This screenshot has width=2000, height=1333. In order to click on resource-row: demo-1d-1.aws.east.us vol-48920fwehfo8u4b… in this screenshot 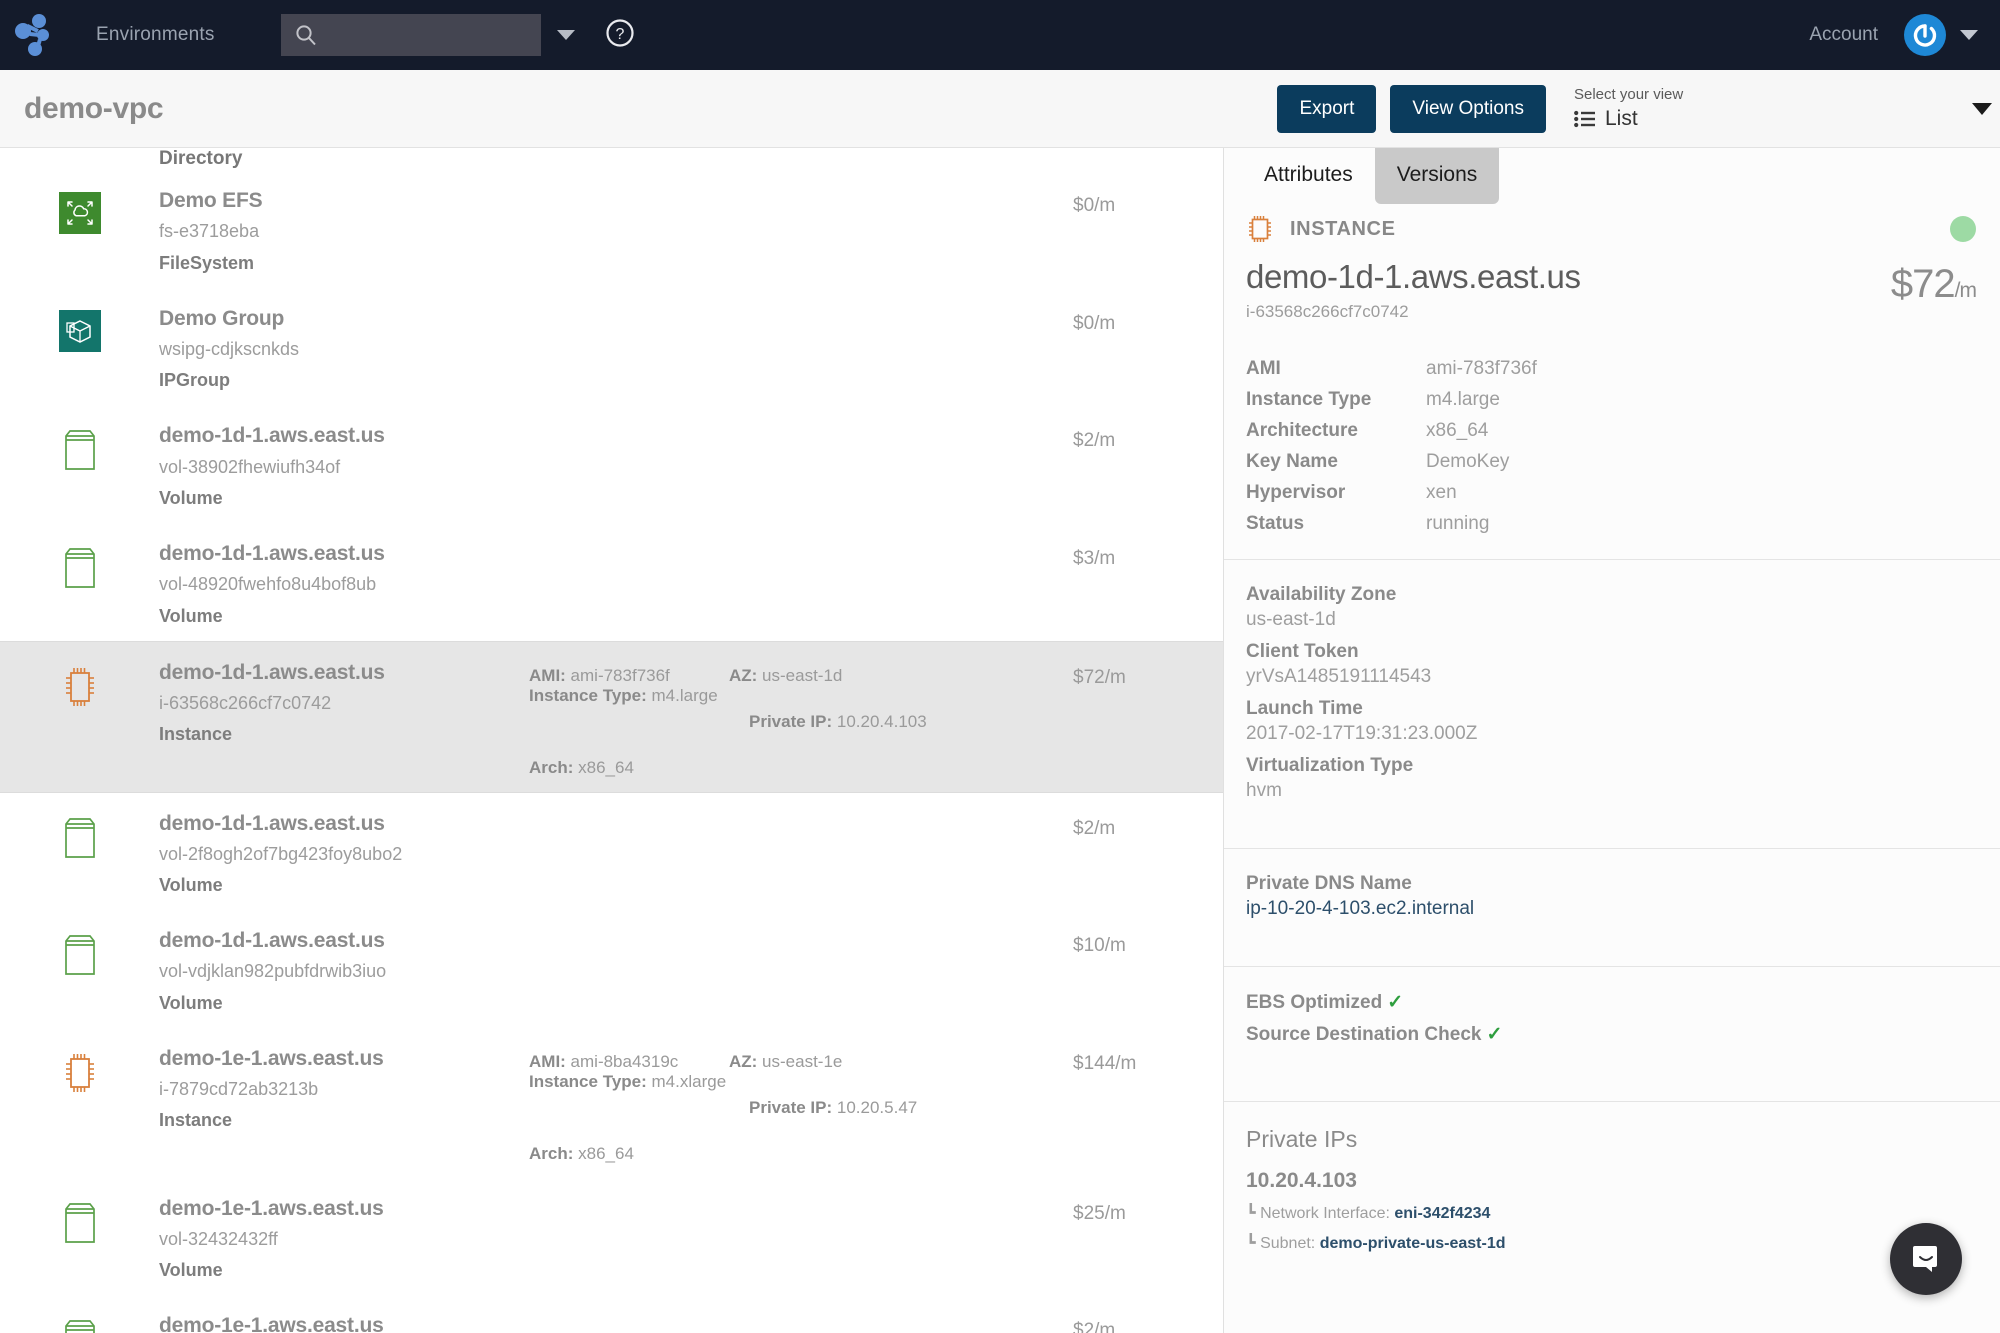, I will do `click(611, 582)`.